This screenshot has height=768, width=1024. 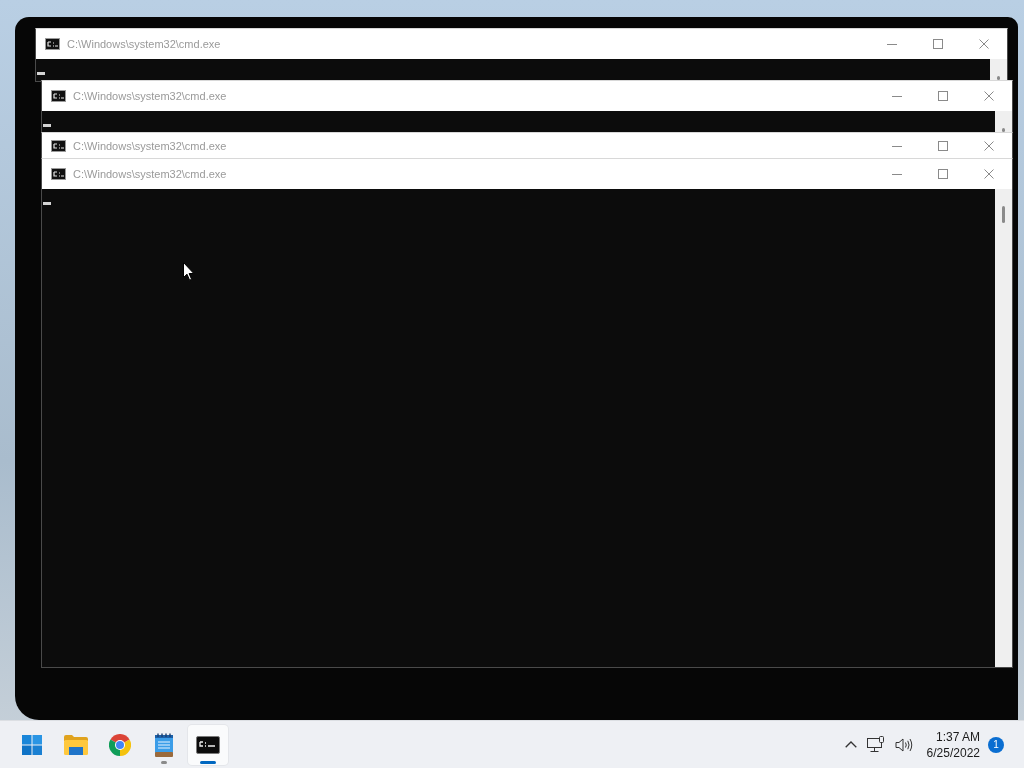 What do you see at coordinates (875, 744) in the screenshot?
I see `network-icon` at bounding box center [875, 744].